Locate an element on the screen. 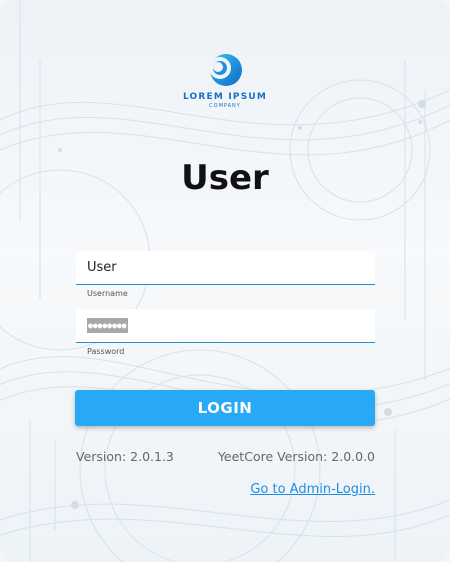 Image resolution: width=450 pixels, height=562 pixels. app-version: Version: 2.0.1.3 is located at coordinates (125, 456).